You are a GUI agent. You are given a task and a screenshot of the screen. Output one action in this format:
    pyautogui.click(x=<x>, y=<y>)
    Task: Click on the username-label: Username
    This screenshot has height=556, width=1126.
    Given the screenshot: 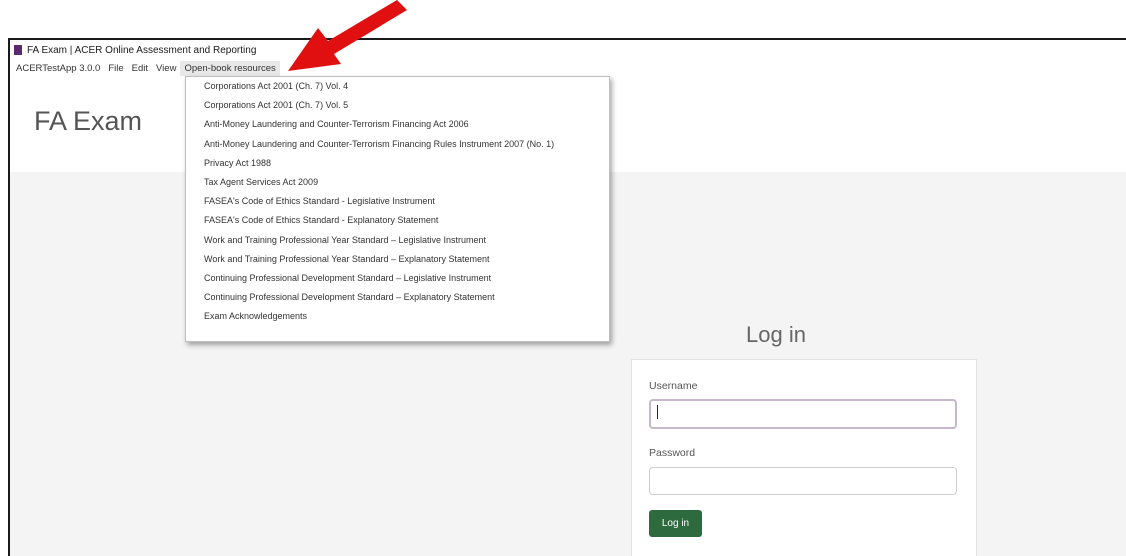 What is the action you would take?
    pyautogui.click(x=673, y=386)
    